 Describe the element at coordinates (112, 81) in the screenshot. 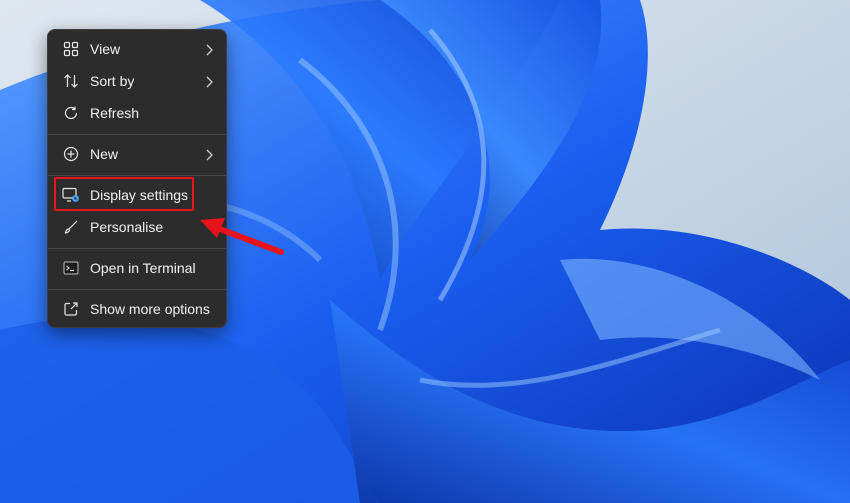

I see `menu-item-label: Sort by` at that location.